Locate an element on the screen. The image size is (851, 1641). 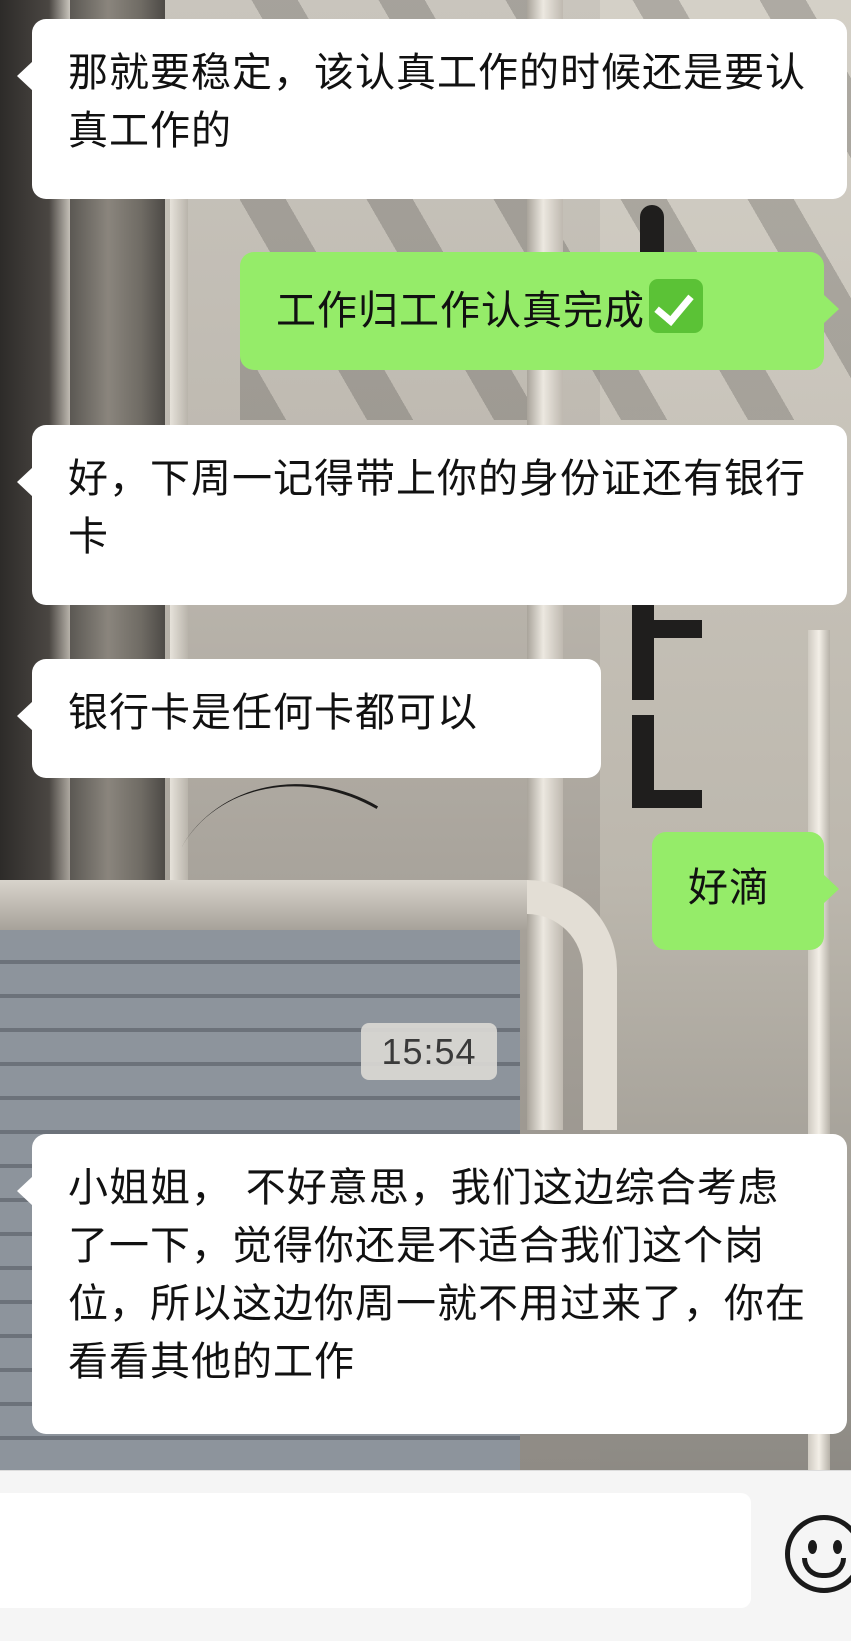
message-text: 那就要稳定，该认真工作的时候还是要认真工作的 is located at coordinates (437, 102).